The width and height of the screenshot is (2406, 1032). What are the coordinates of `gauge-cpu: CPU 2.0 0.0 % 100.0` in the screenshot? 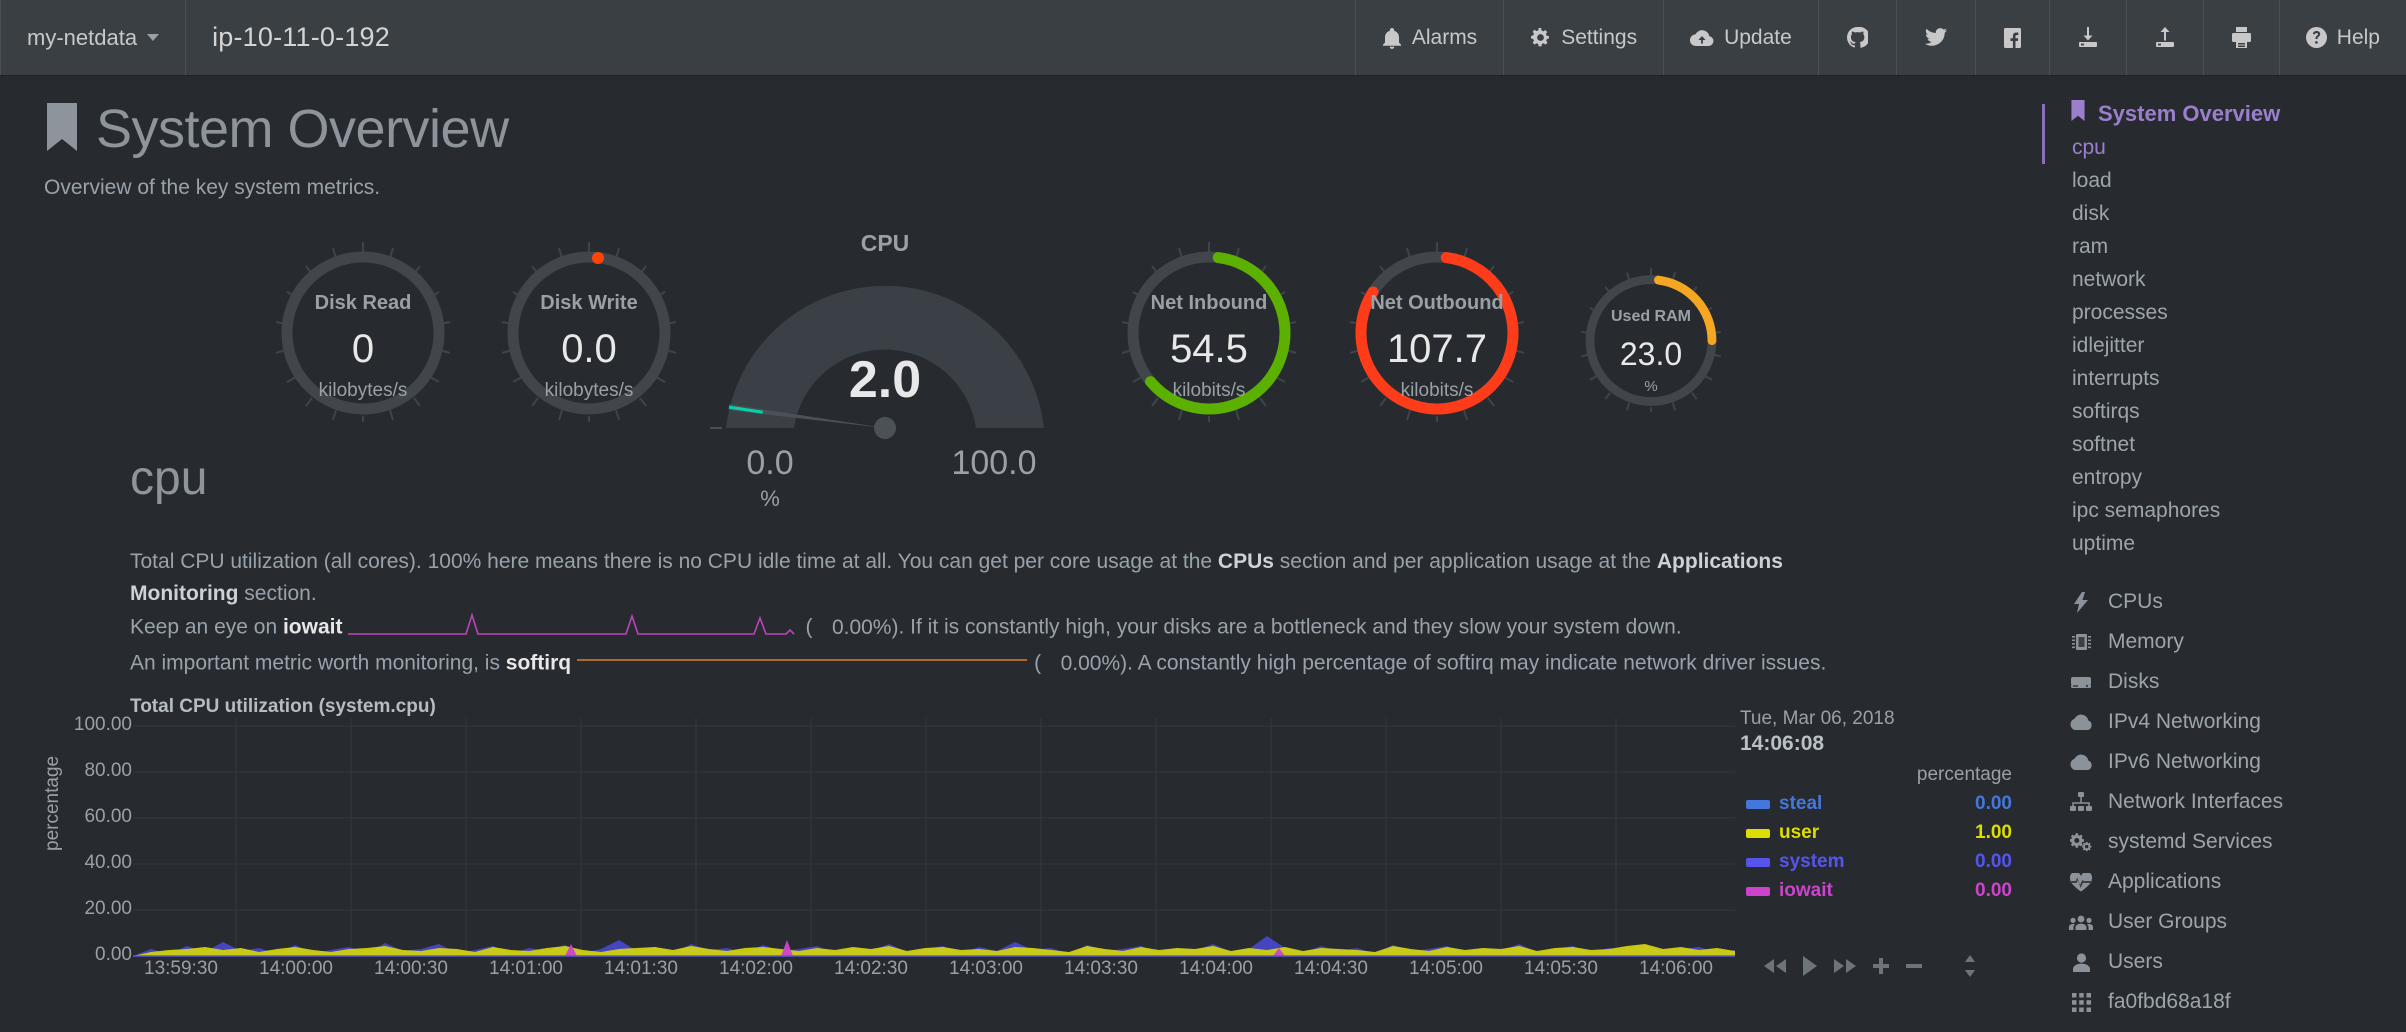 It's located at (885, 370).